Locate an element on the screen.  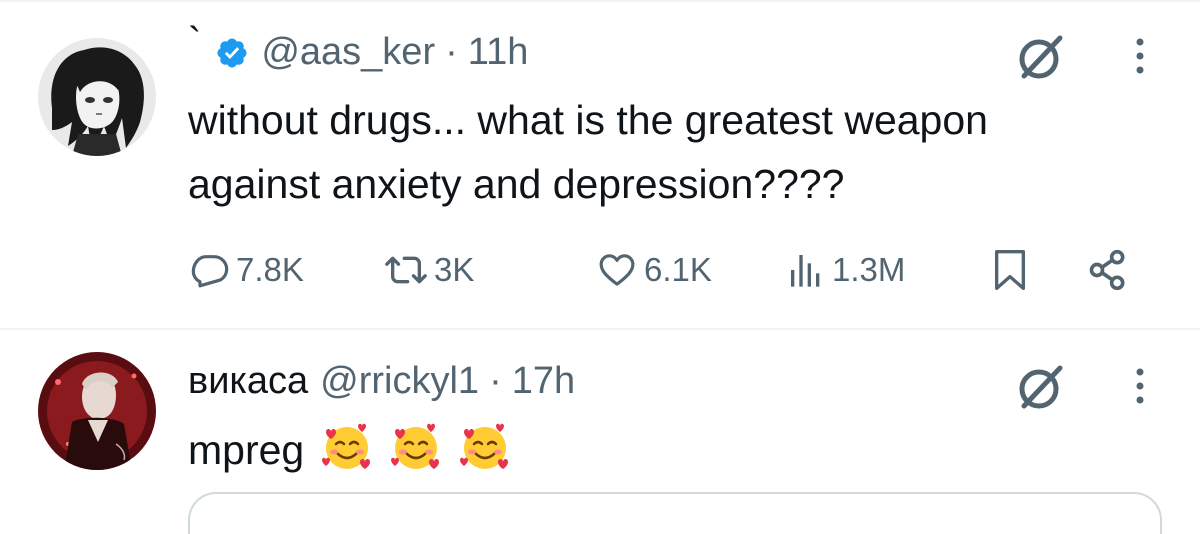
tweet-text-content: mpreg is located at coordinates (246, 450).